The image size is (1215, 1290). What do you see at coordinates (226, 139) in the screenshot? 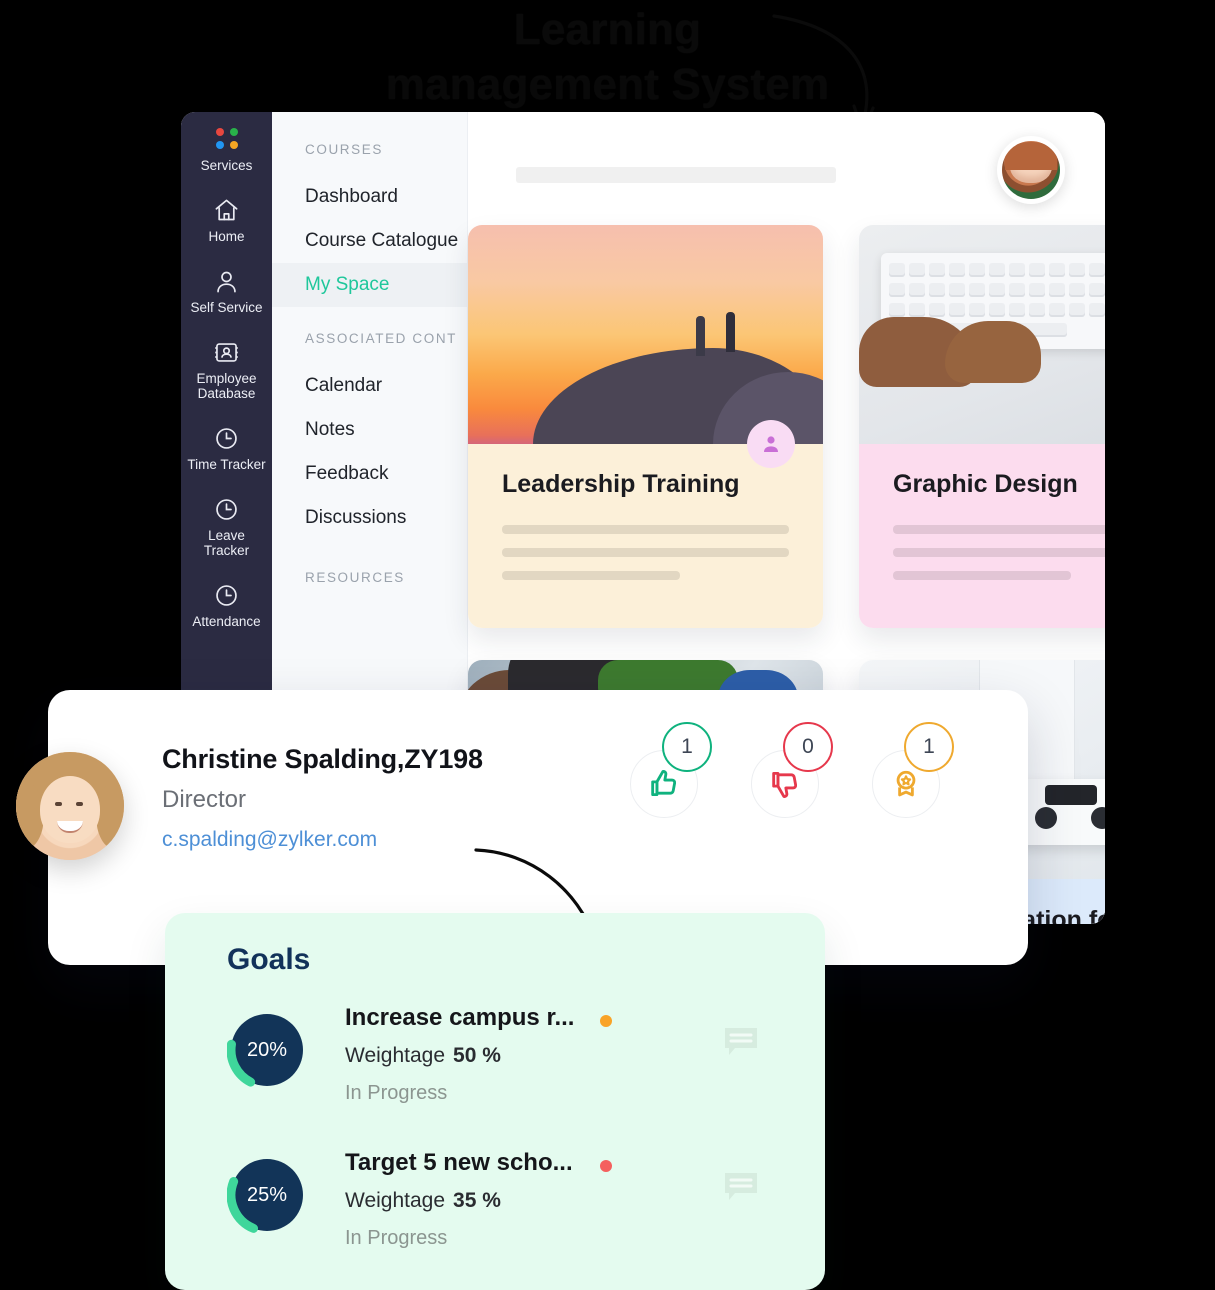
I see `grid-dots-icon` at bounding box center [226, 139].